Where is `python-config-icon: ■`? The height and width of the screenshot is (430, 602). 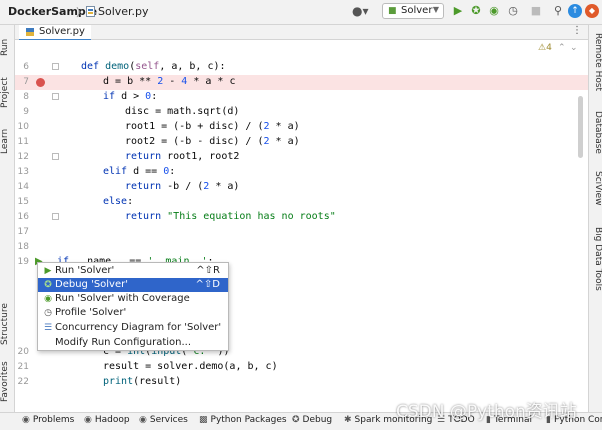
python-config-icon: ■ is located at coordinates (392, 11).